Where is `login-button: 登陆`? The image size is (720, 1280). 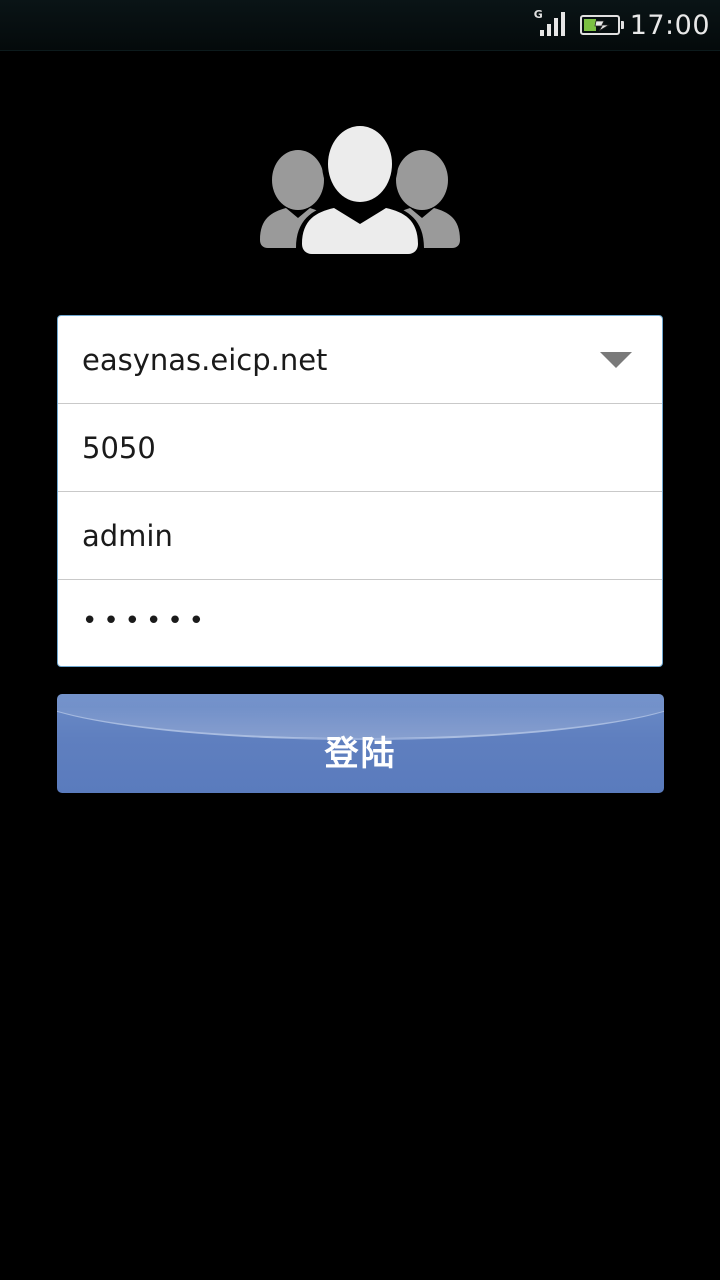 login-button: 登陆 is located at coordinates (360, 743).